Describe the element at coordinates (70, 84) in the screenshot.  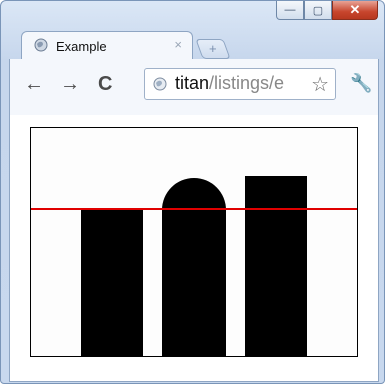
I see `forward-button: →` at that location.